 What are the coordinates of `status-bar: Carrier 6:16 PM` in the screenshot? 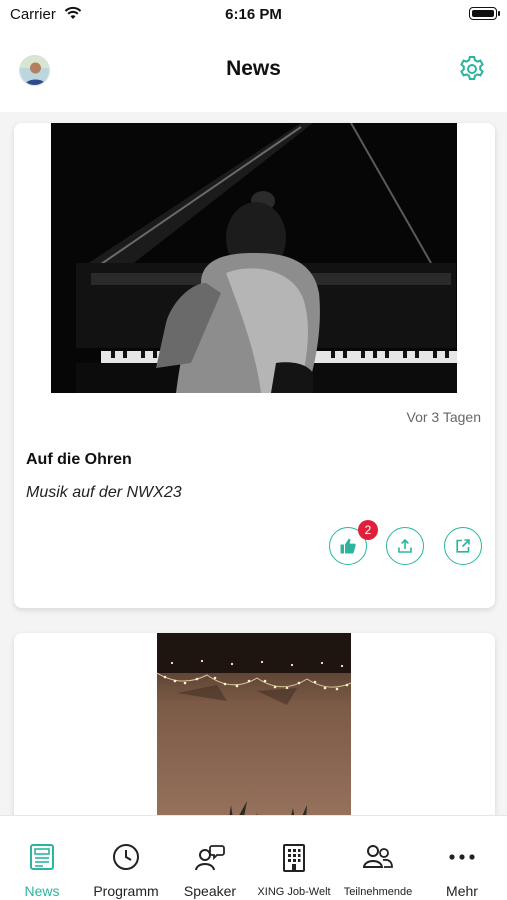 It's located at (253, 15).